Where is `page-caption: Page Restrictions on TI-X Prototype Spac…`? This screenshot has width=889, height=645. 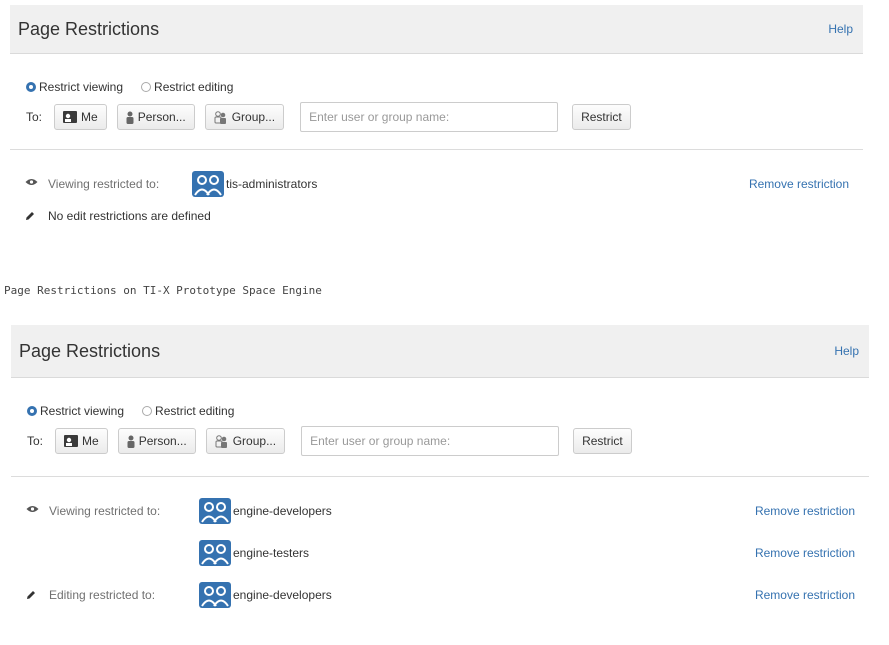 page-caption: Page Restrictions on TI-X Prototype Spac… is located at coordinates (163, 290).